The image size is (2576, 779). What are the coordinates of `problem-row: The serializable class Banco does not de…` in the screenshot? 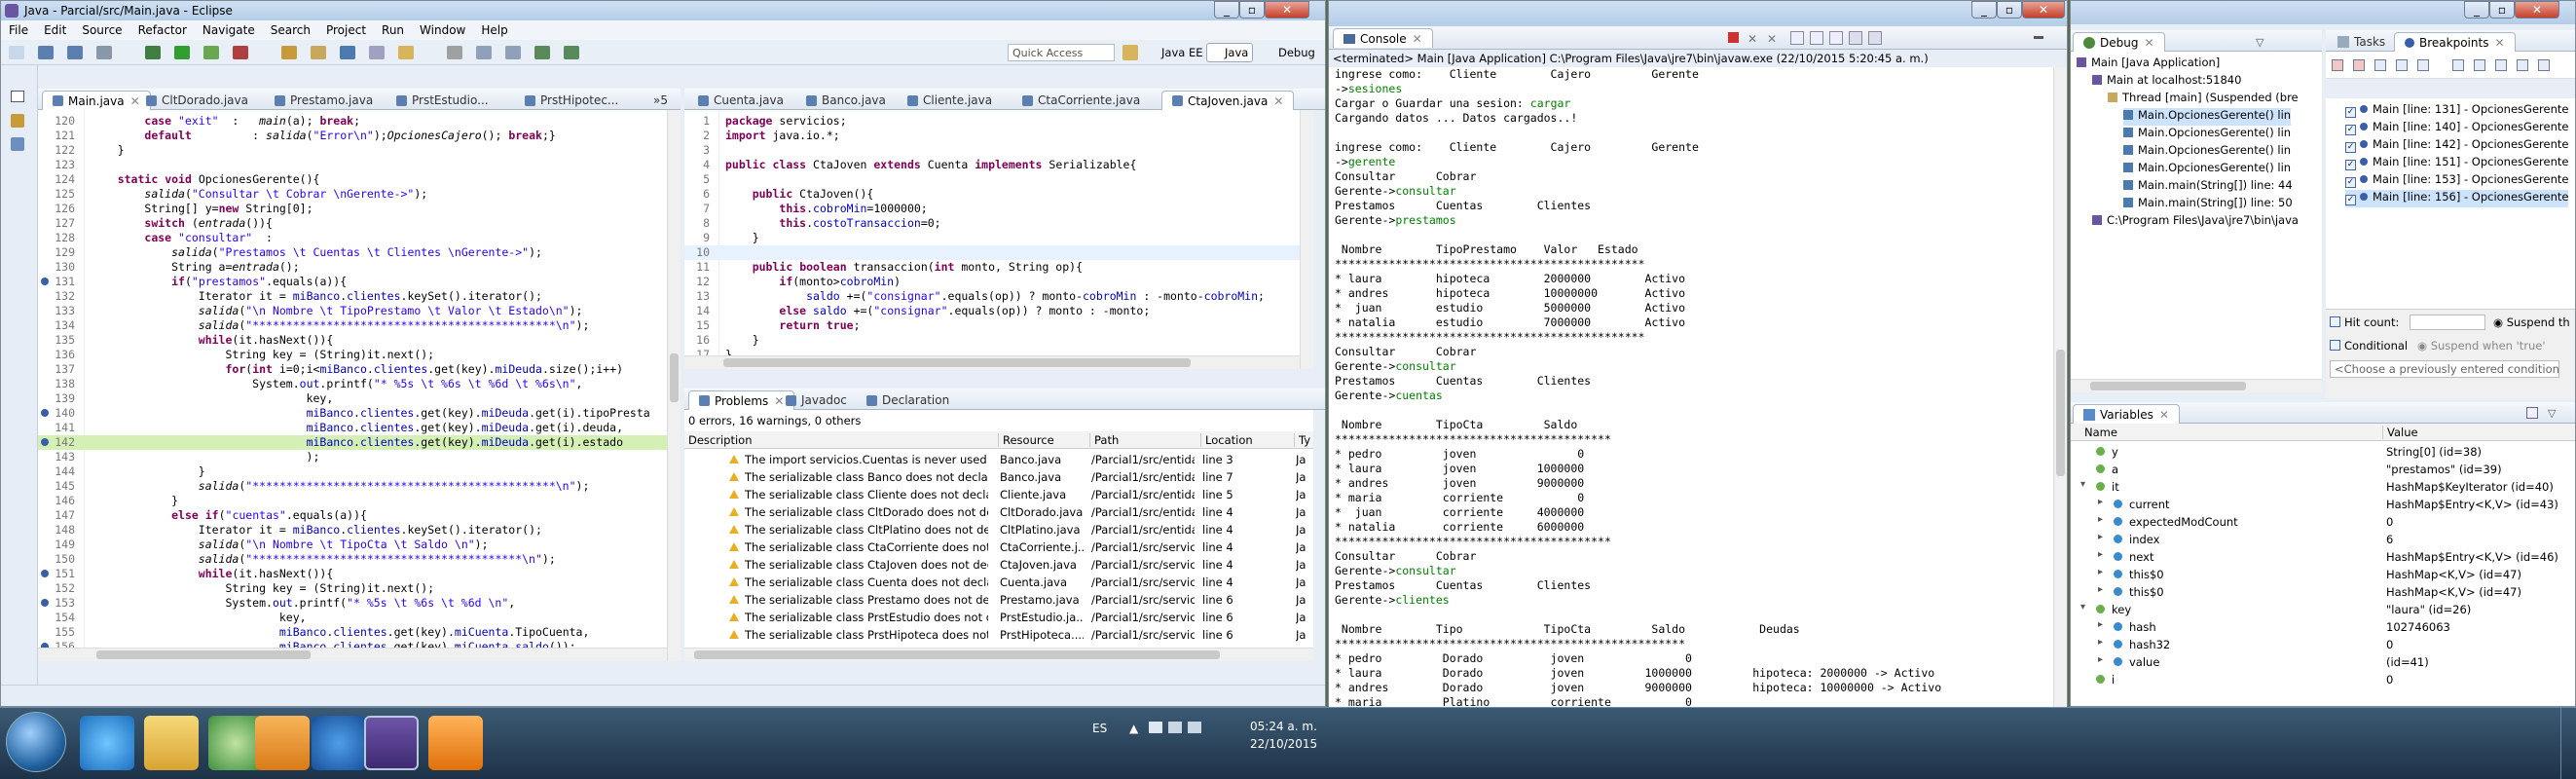 It's located at (998, 477).